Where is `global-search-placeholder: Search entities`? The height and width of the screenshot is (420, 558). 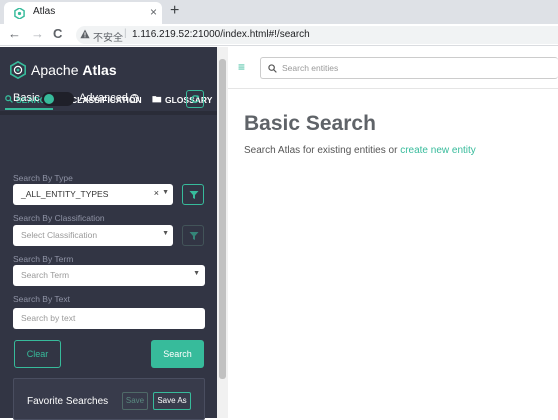
global-search-placeholder: Search entities is located at coordinates (310, 68).